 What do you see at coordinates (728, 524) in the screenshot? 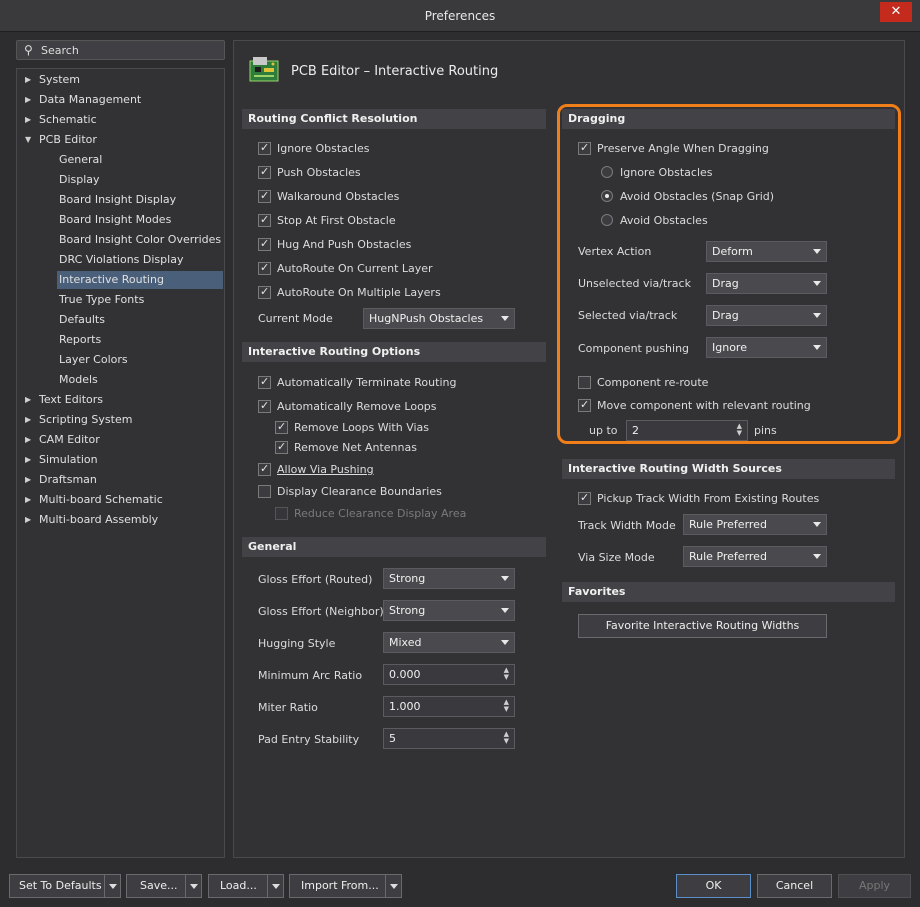
I see `track-width-mode-value: Rule Preferred` at bounding box center [728, 524].